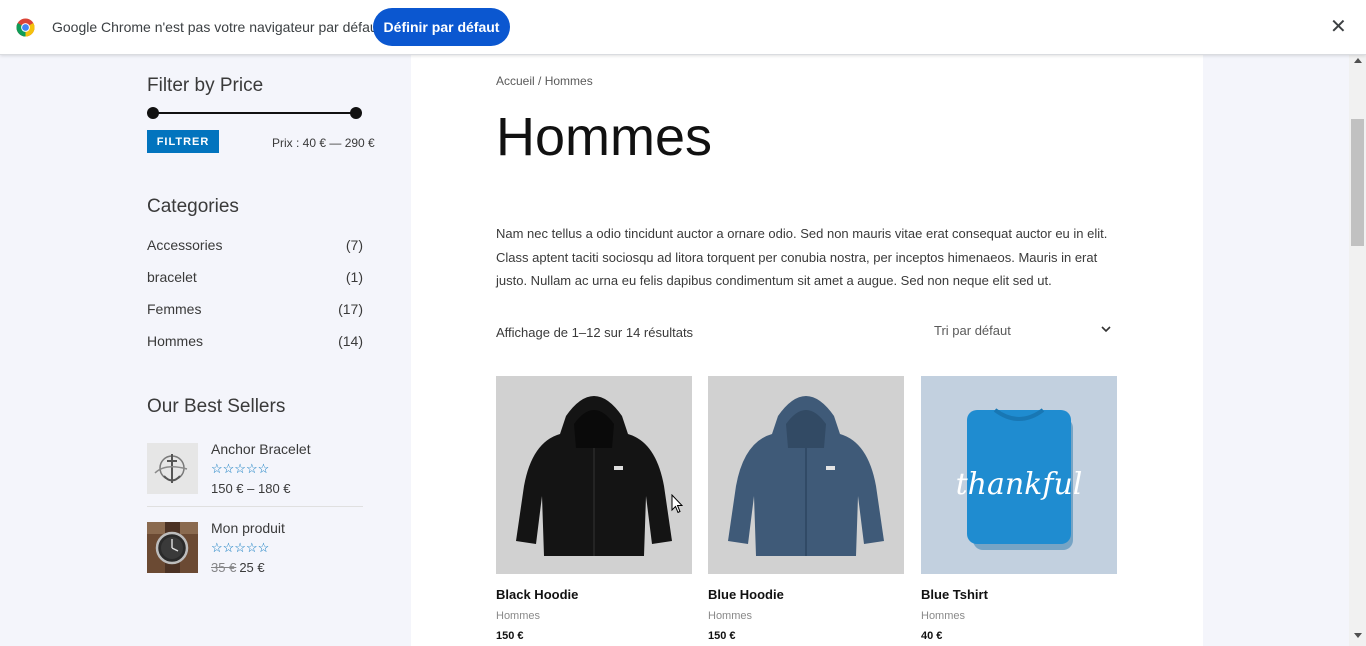  What do you see at coordinates (604, 137) in the screenshot?
I see `page-title: Hommes` at bounding box center [604, 137].